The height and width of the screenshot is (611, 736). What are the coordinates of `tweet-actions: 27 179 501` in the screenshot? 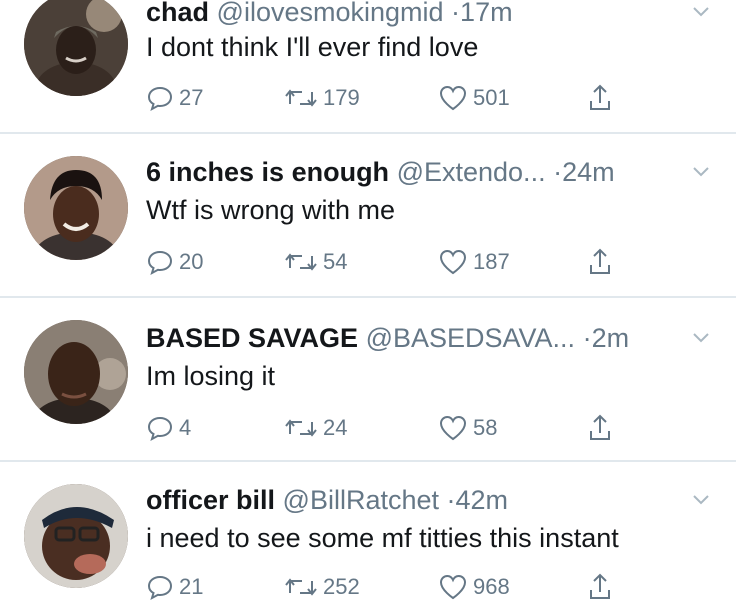 It's located at (396, 98).